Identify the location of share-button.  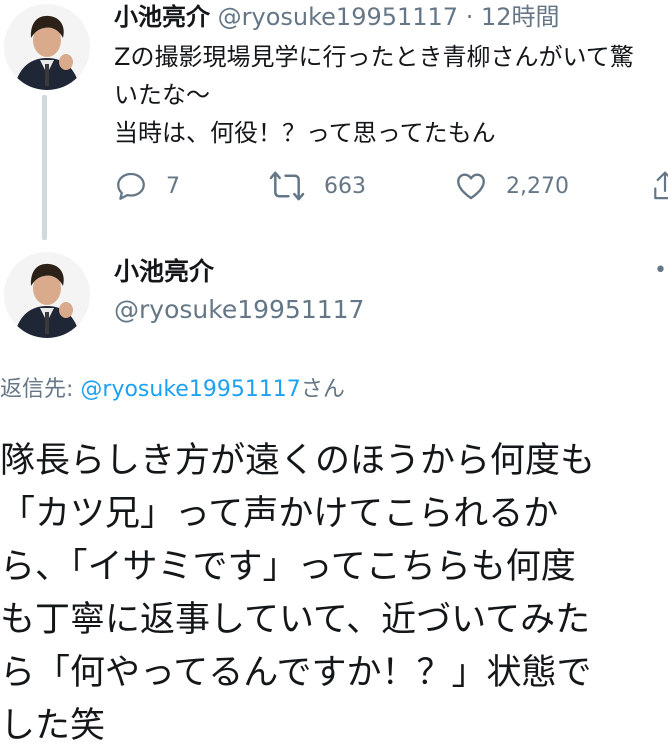
(659, 186).